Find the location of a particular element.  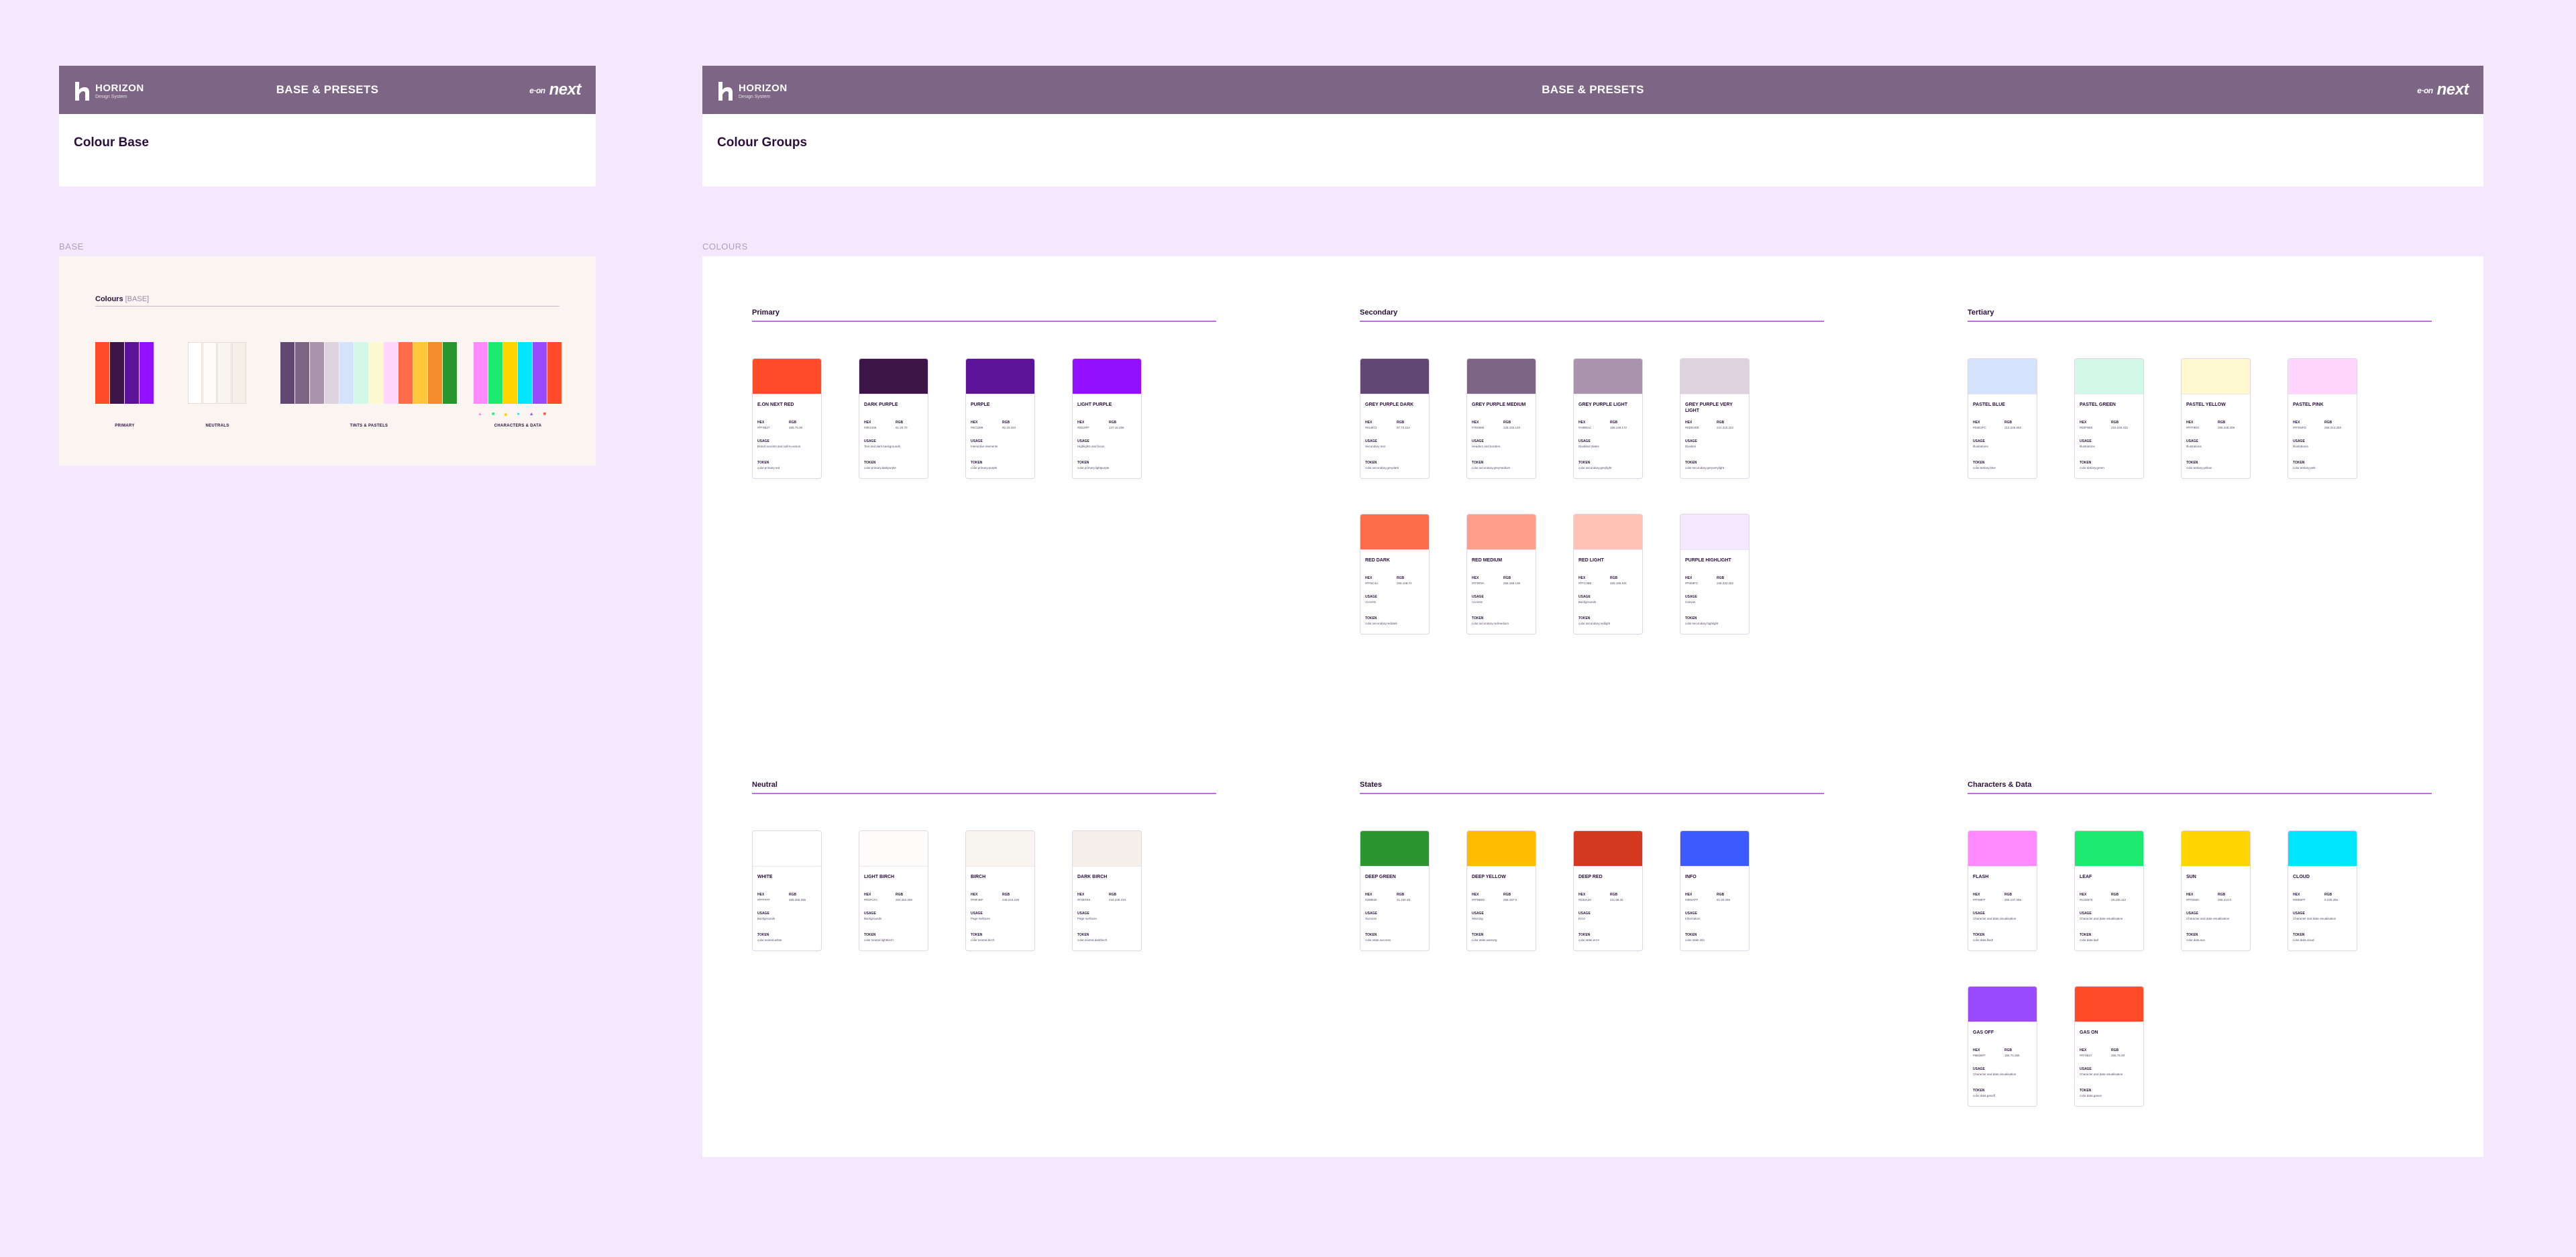

header-title: BASE & PRESETS is located at coordinates (1593, 89).